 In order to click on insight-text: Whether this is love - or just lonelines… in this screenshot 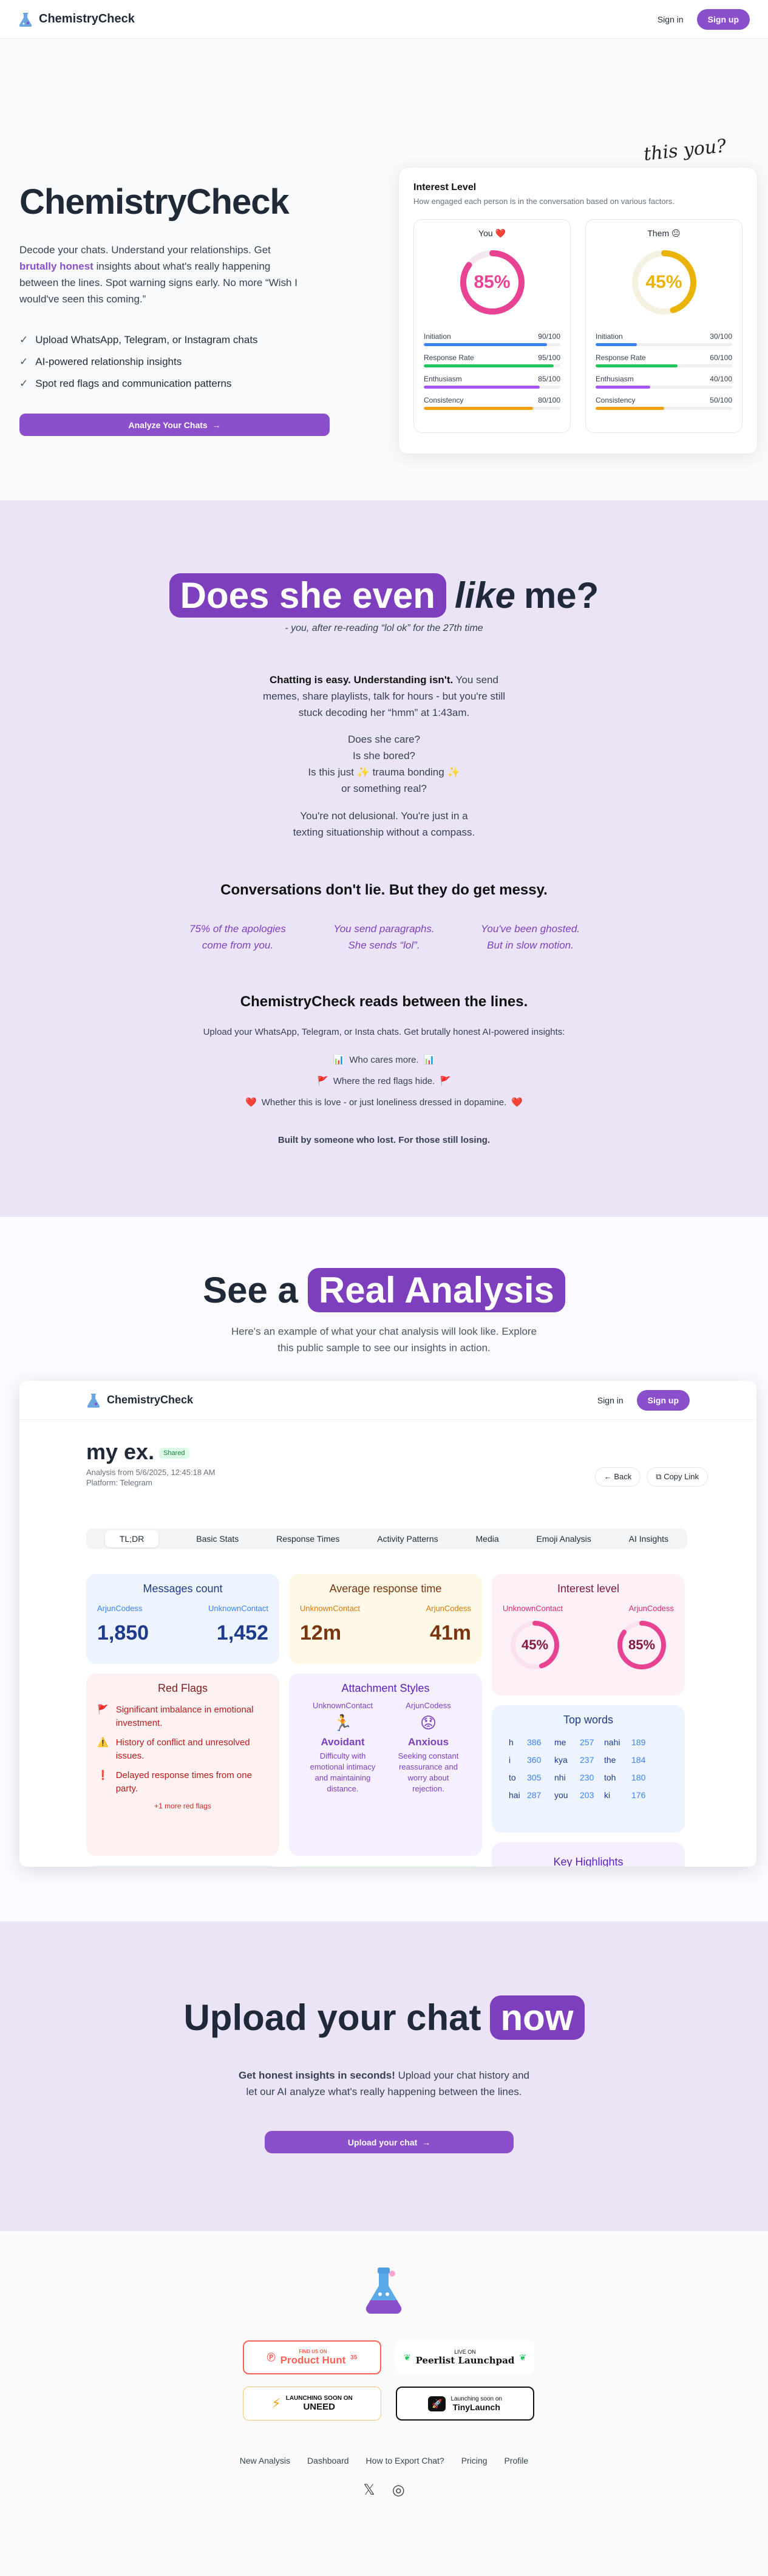, I will do `click(384, 1103)`.